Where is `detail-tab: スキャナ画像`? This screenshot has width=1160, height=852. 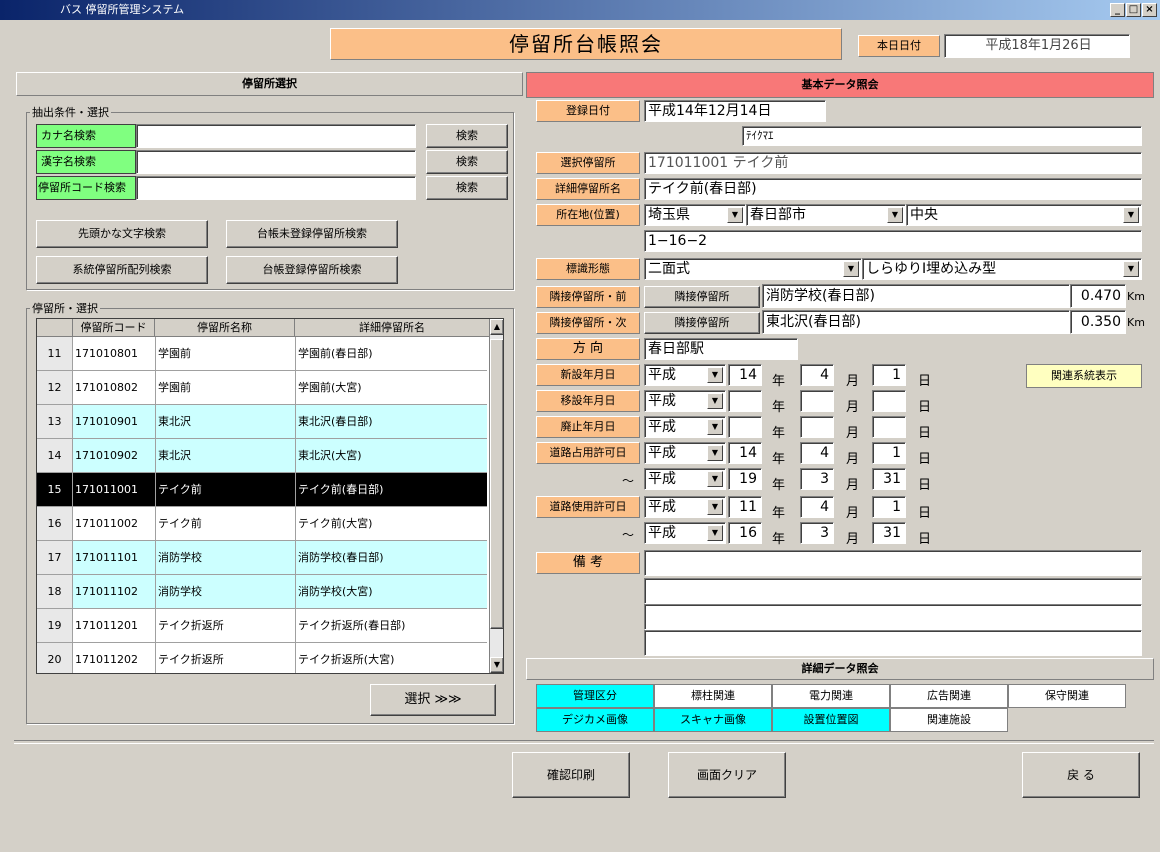
detail-tab: スキャナ画像 is located at coordinates (713, 720).